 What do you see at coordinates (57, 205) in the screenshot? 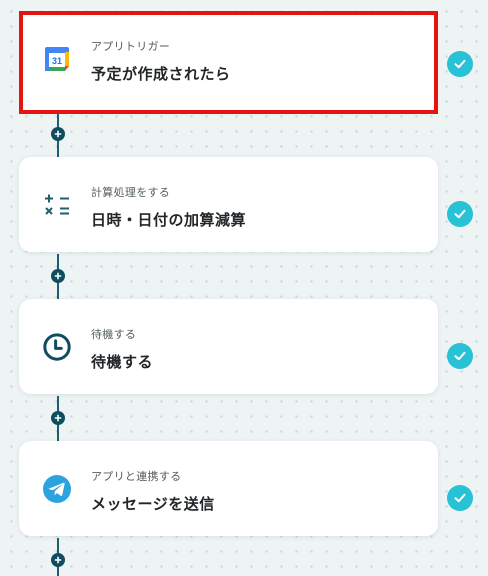
I see `calculator-icon` at bounding box center [57, 205].